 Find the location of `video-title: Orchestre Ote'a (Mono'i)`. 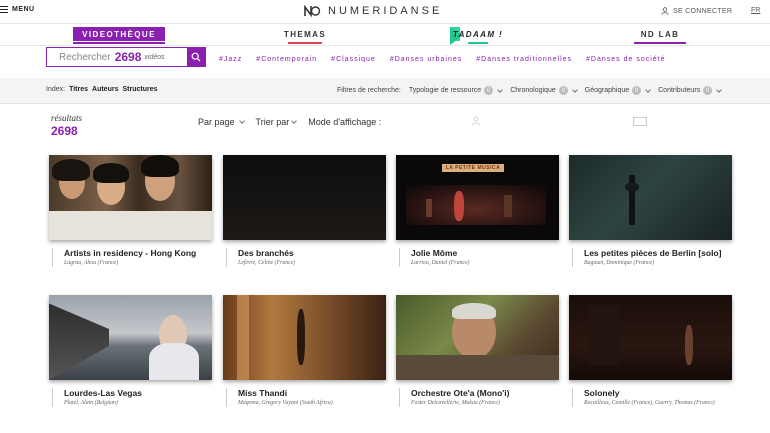

video-title: Orchestre Ote'a (Mono'i) is located at coordinates (484, 393).